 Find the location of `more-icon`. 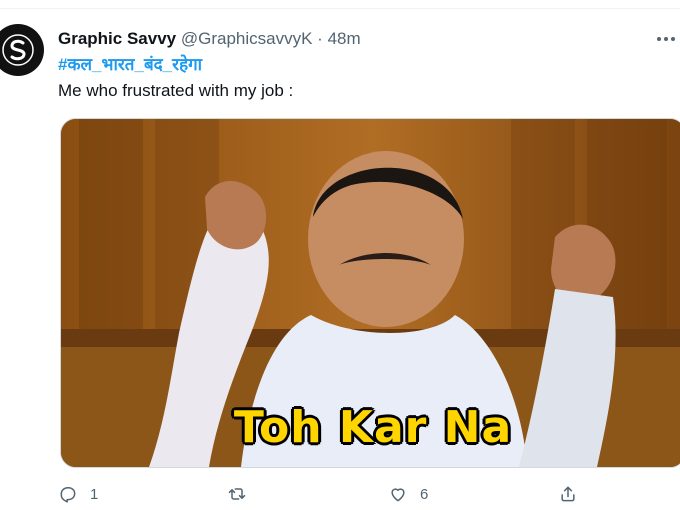

more-icon is located at coordinates (666, 39).